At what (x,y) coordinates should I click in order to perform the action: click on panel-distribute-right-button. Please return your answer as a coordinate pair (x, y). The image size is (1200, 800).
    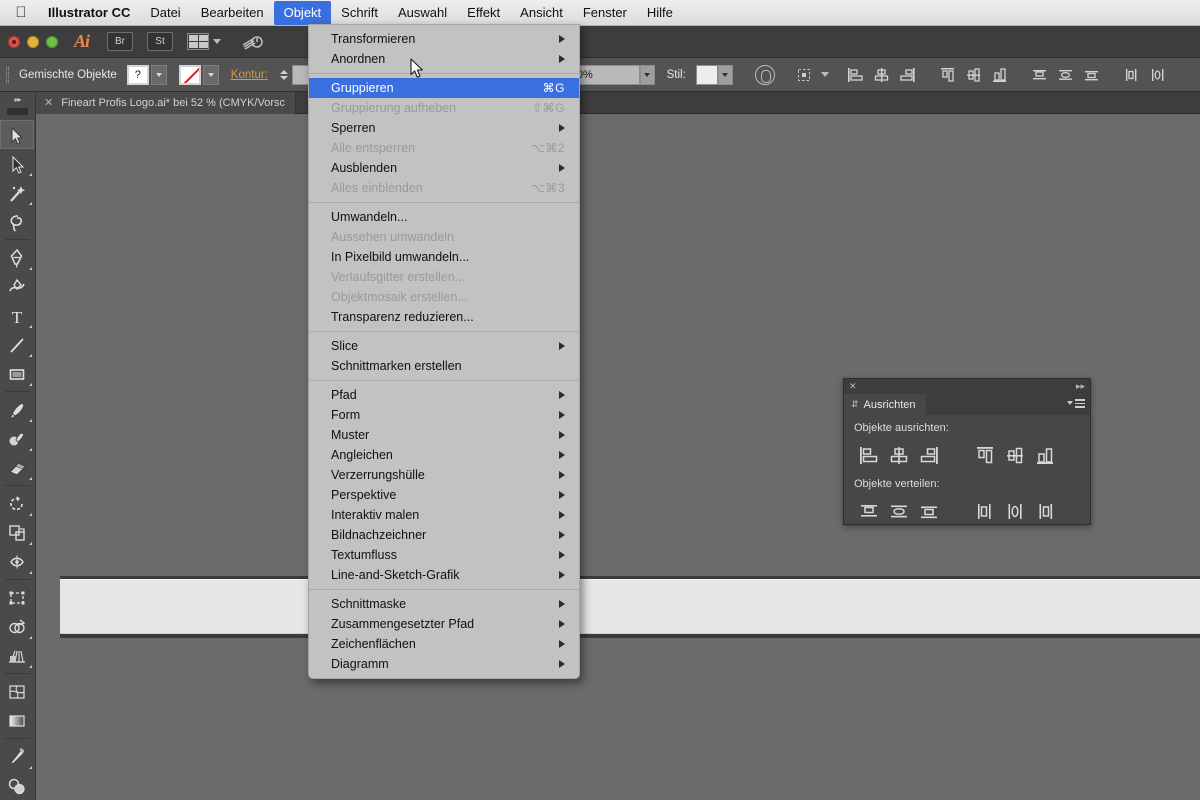
    Looking at the image, I should click on (1045, 511).